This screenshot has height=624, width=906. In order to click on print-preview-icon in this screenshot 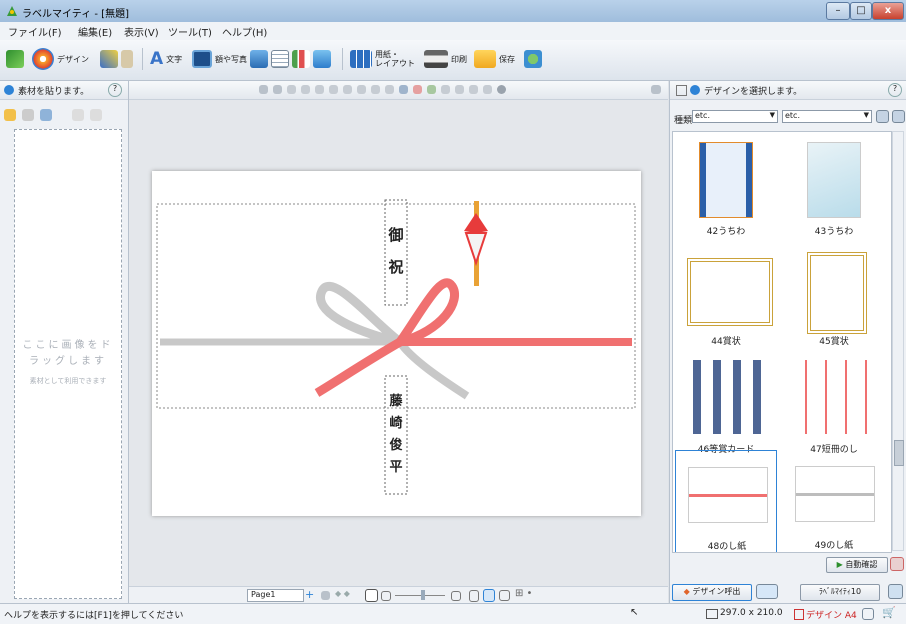, I will do `click(897, 564)`.